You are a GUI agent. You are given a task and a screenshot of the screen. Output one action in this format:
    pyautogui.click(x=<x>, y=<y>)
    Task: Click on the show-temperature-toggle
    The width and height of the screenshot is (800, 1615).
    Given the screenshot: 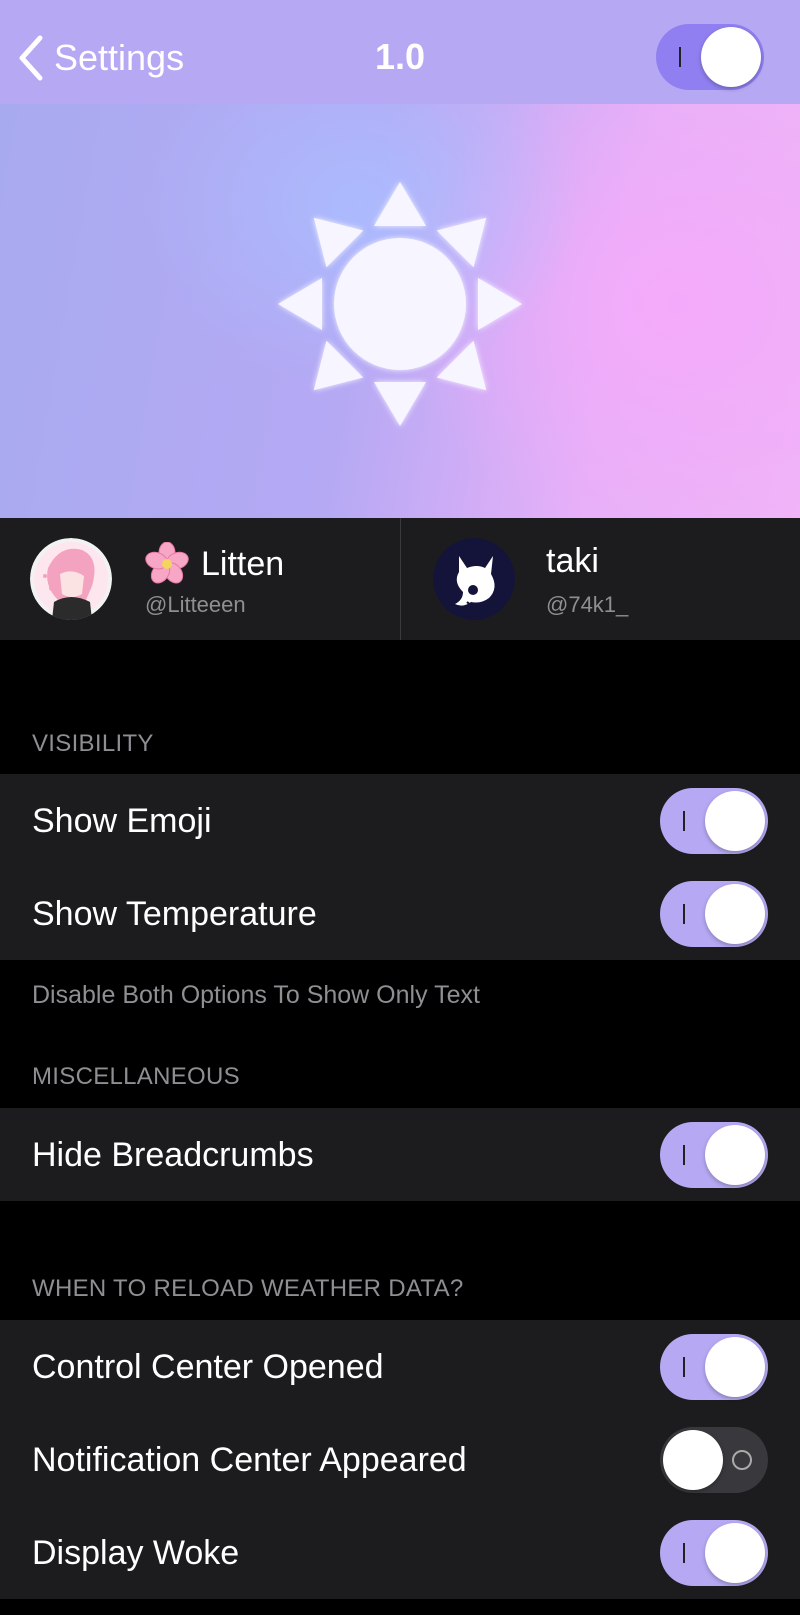 What is the action you would take?
    pyautogui.click(x=714, y=914)
    